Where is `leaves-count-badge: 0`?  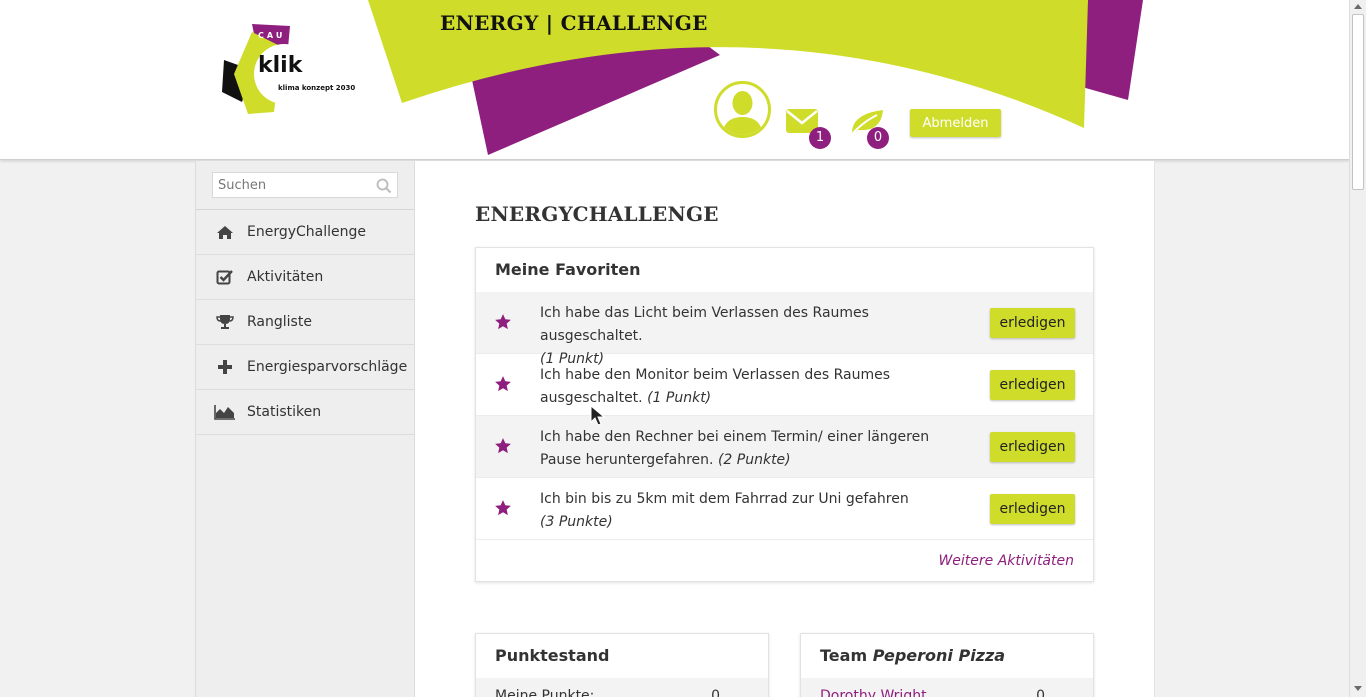 leaves-count-badge: 0 is located at coordinates (878, 138).